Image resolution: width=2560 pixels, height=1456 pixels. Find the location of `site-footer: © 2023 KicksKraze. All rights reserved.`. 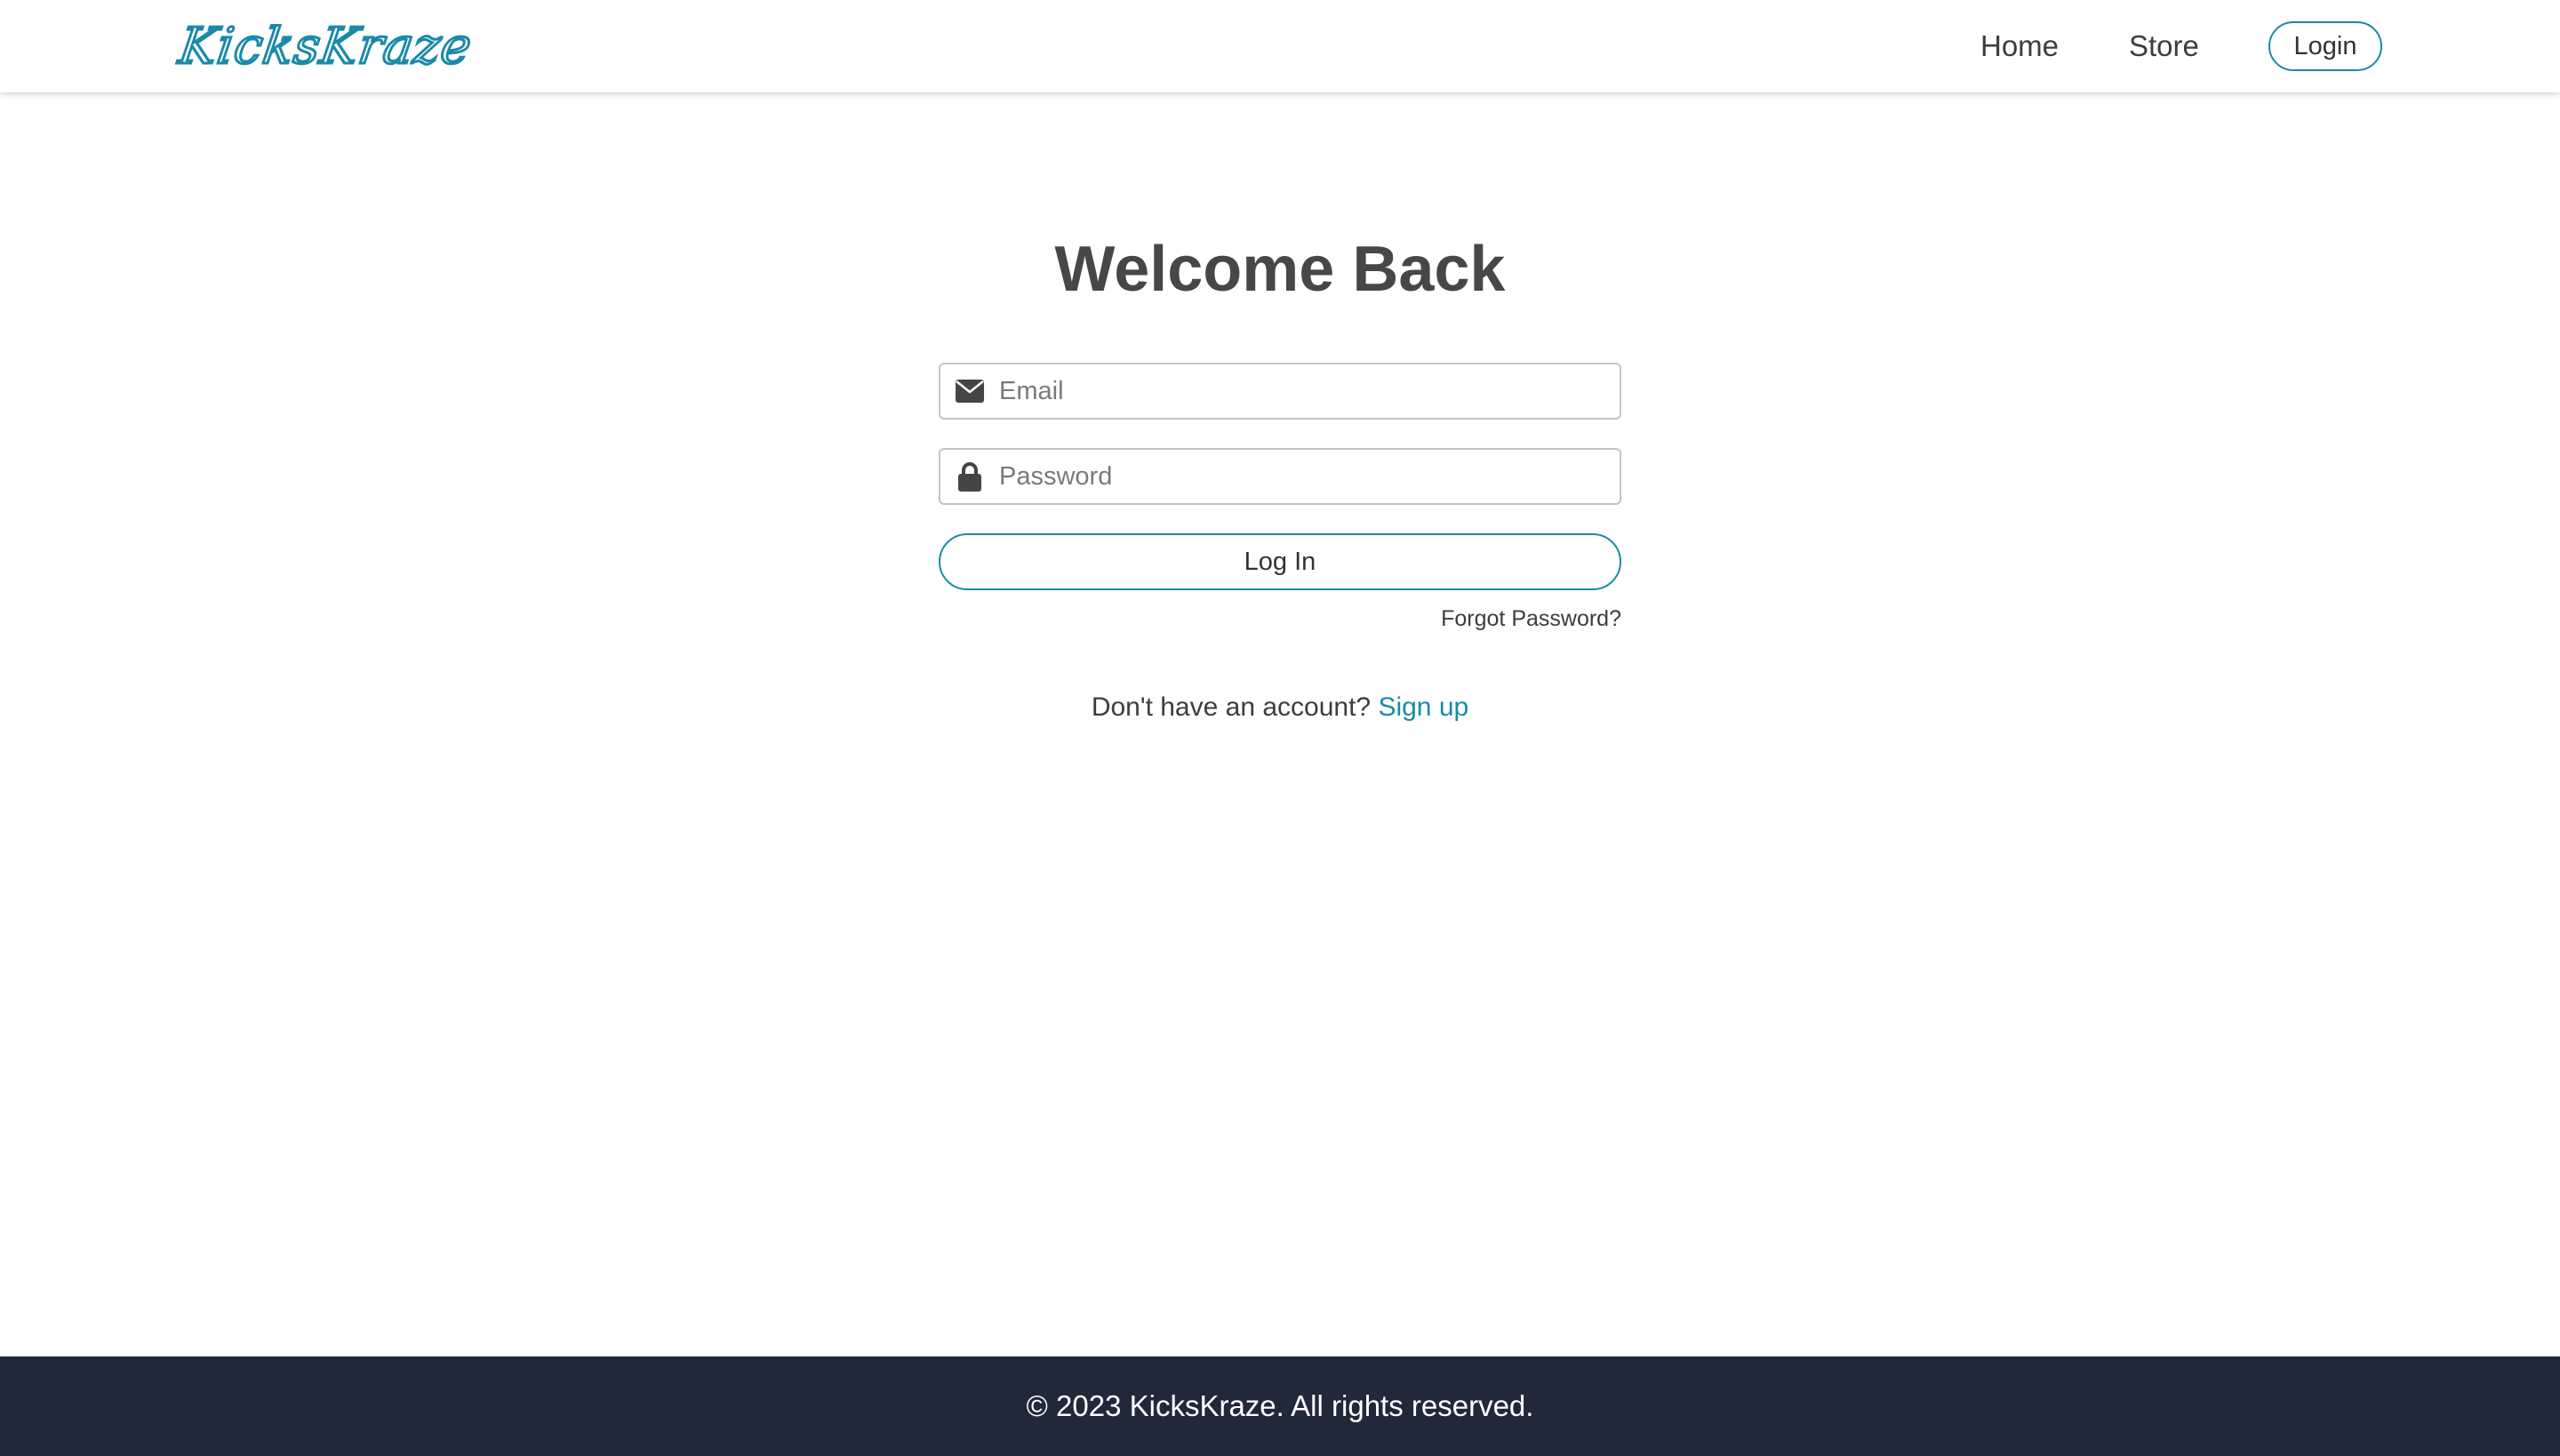

site-footer: © 2023 KicksKraze. All rights reserved. is located at coordinates (1280, 1406).